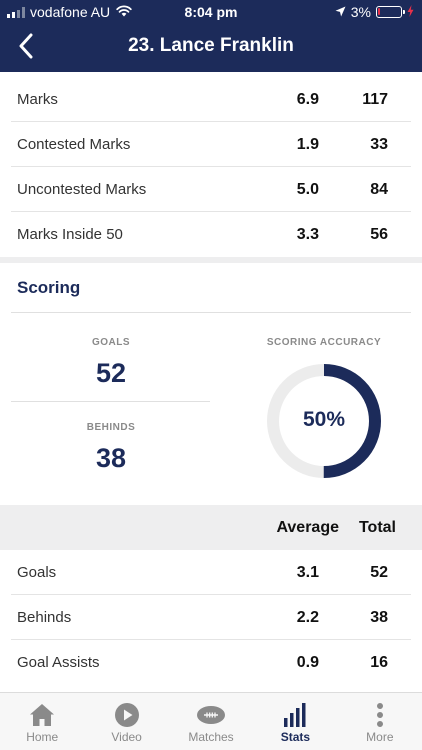 This screenshot has height=750, width=422. What do you see at coordinates (307, 572) in the screenshot?
I see `stat-average: 3.1` at bounding box center [307, 572].